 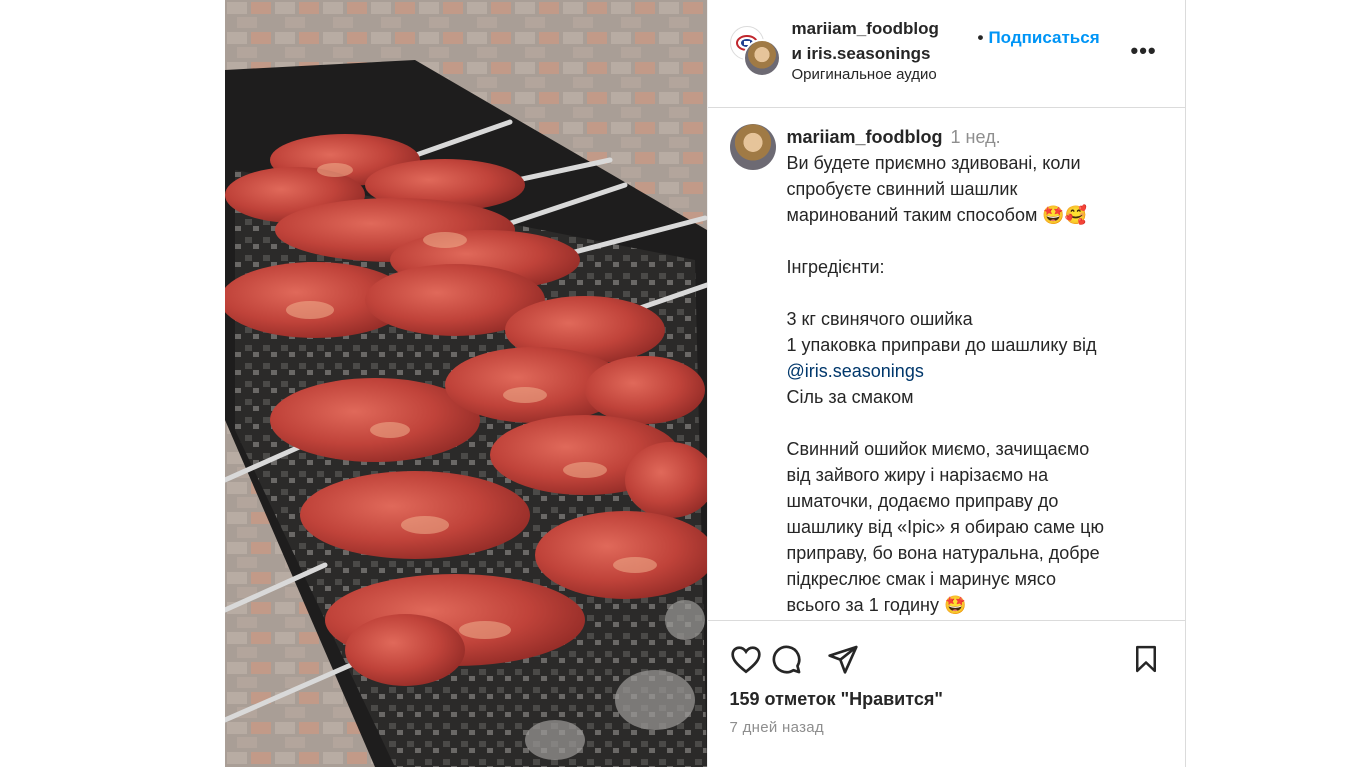 I want to click on send-icon, so click(x=843, y=659).